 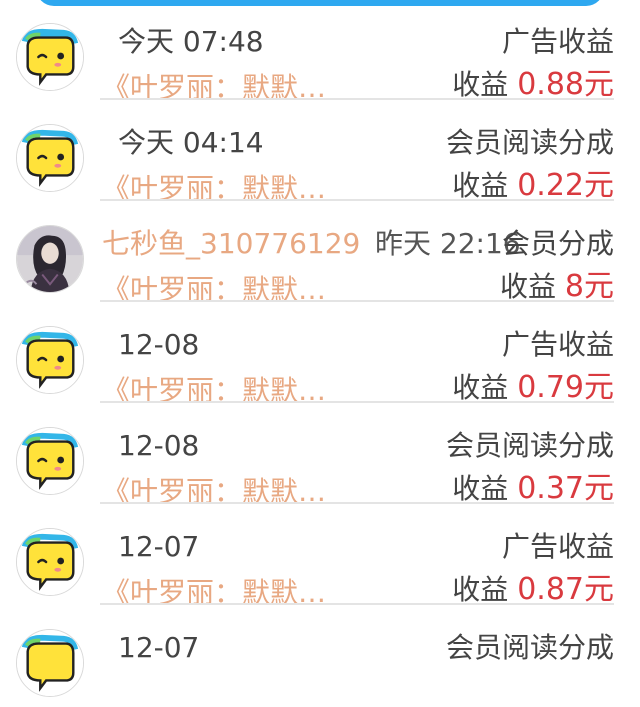 I want to click on list-item: 今天 07:48 广告收益 《叶罗丽：默默… 收益 0.88元, so click(x=320, y=52).